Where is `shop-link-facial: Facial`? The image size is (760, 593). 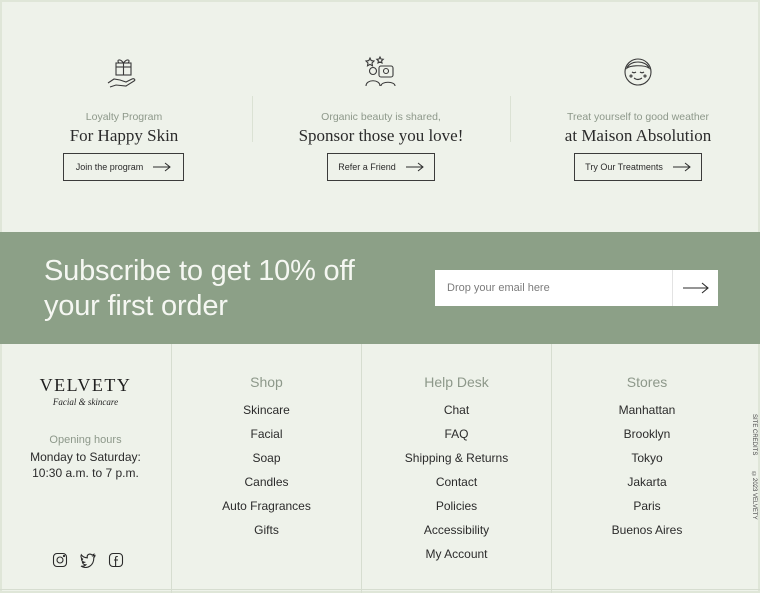 shop-link-facial: Facial is located at coordinates (266, 439).